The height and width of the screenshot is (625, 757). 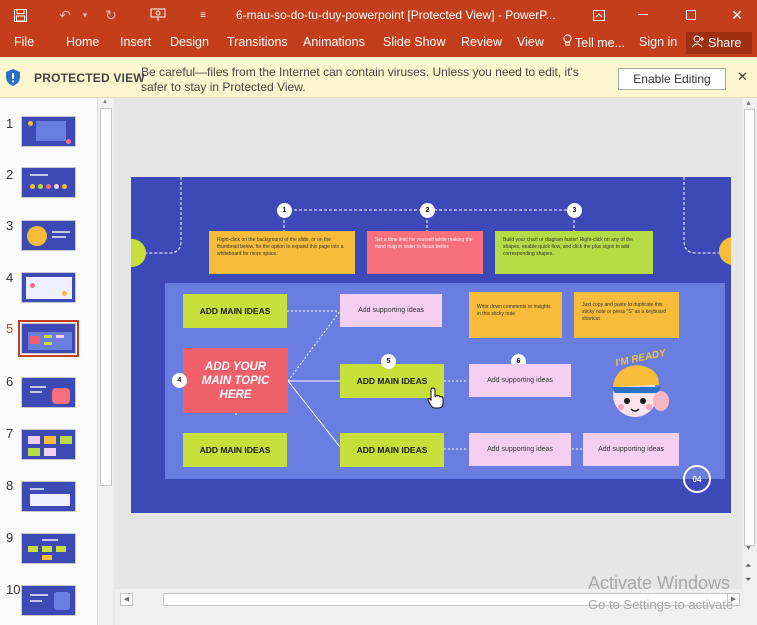 What do you see at coordinates (414, 43) in the screenshot?
I see `tab-slide-show: Slide Show` at bounding box center [414, 43].